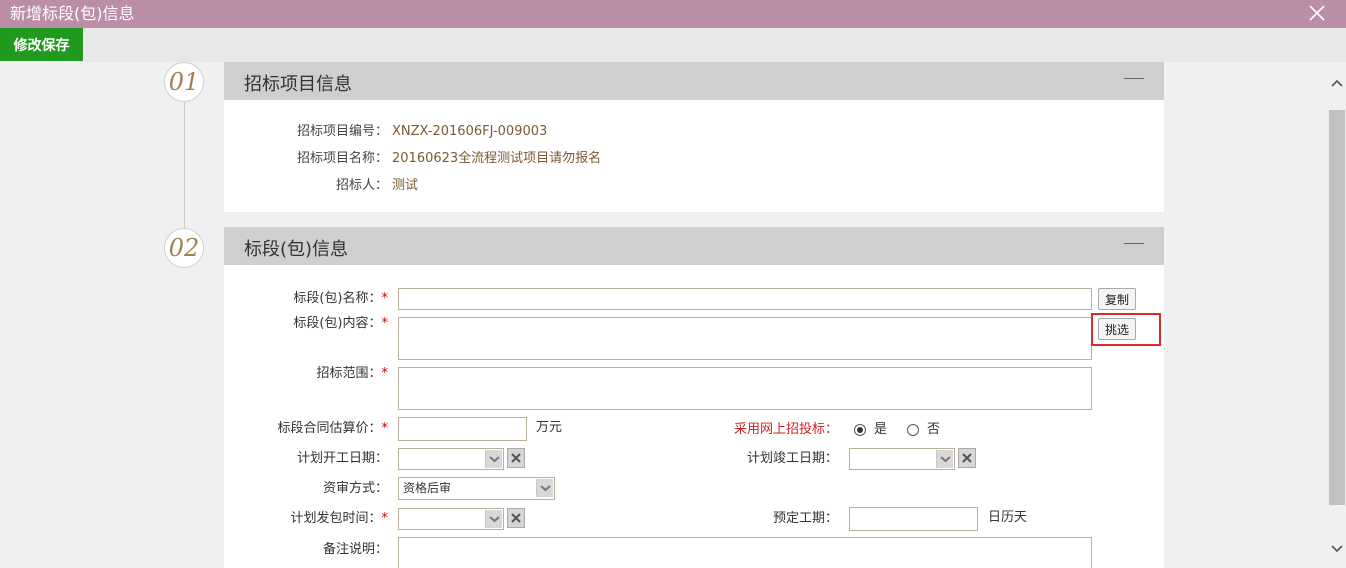 The height and width of the screenshot is (568, 1346). I want to click on vertical-scrollbar, so click(1337, 315).